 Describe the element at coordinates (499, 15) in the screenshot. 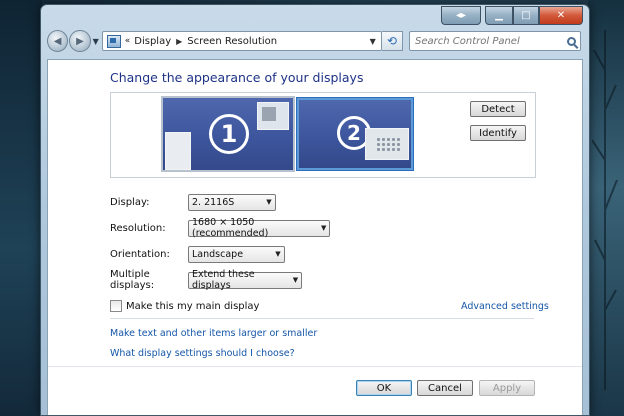

I see `minimize-button: ▁` at that location.